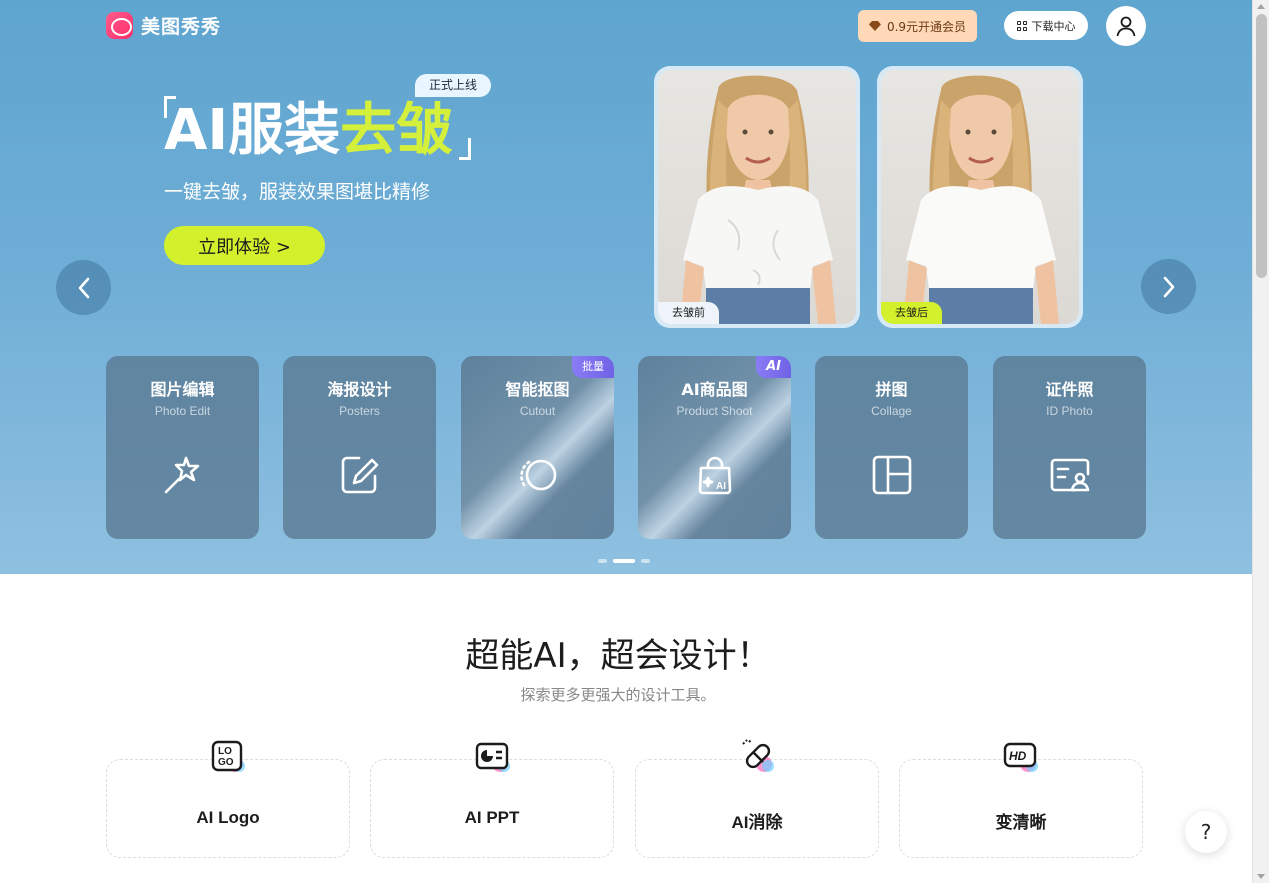 The width and height of the screenshot is (1269, 883). I want to click on logo-icon: LO GO, so click(228, 756).